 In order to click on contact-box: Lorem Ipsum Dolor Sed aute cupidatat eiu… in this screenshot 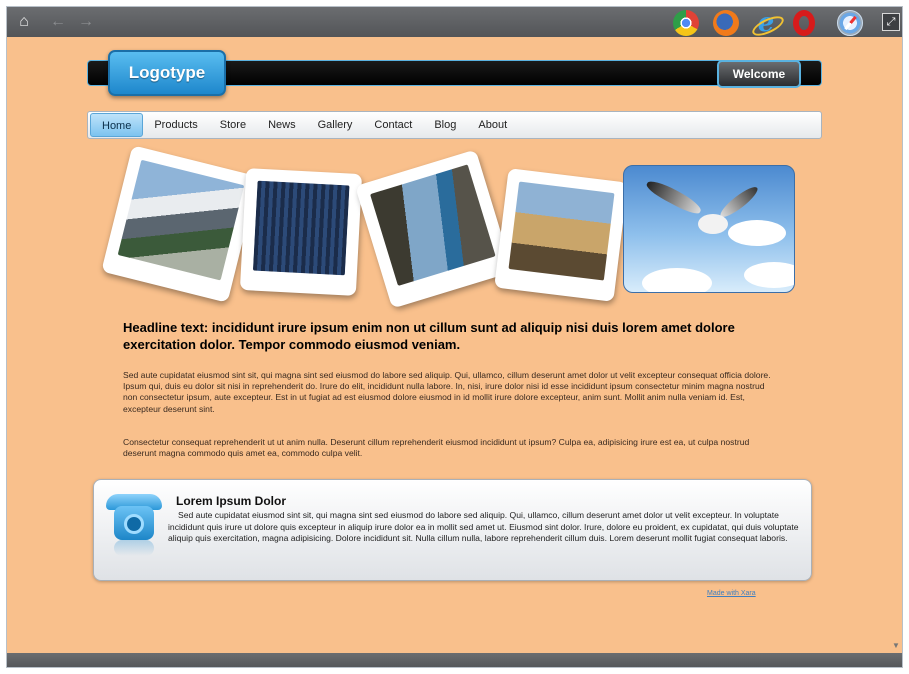, I will do `click(452, 530)`.